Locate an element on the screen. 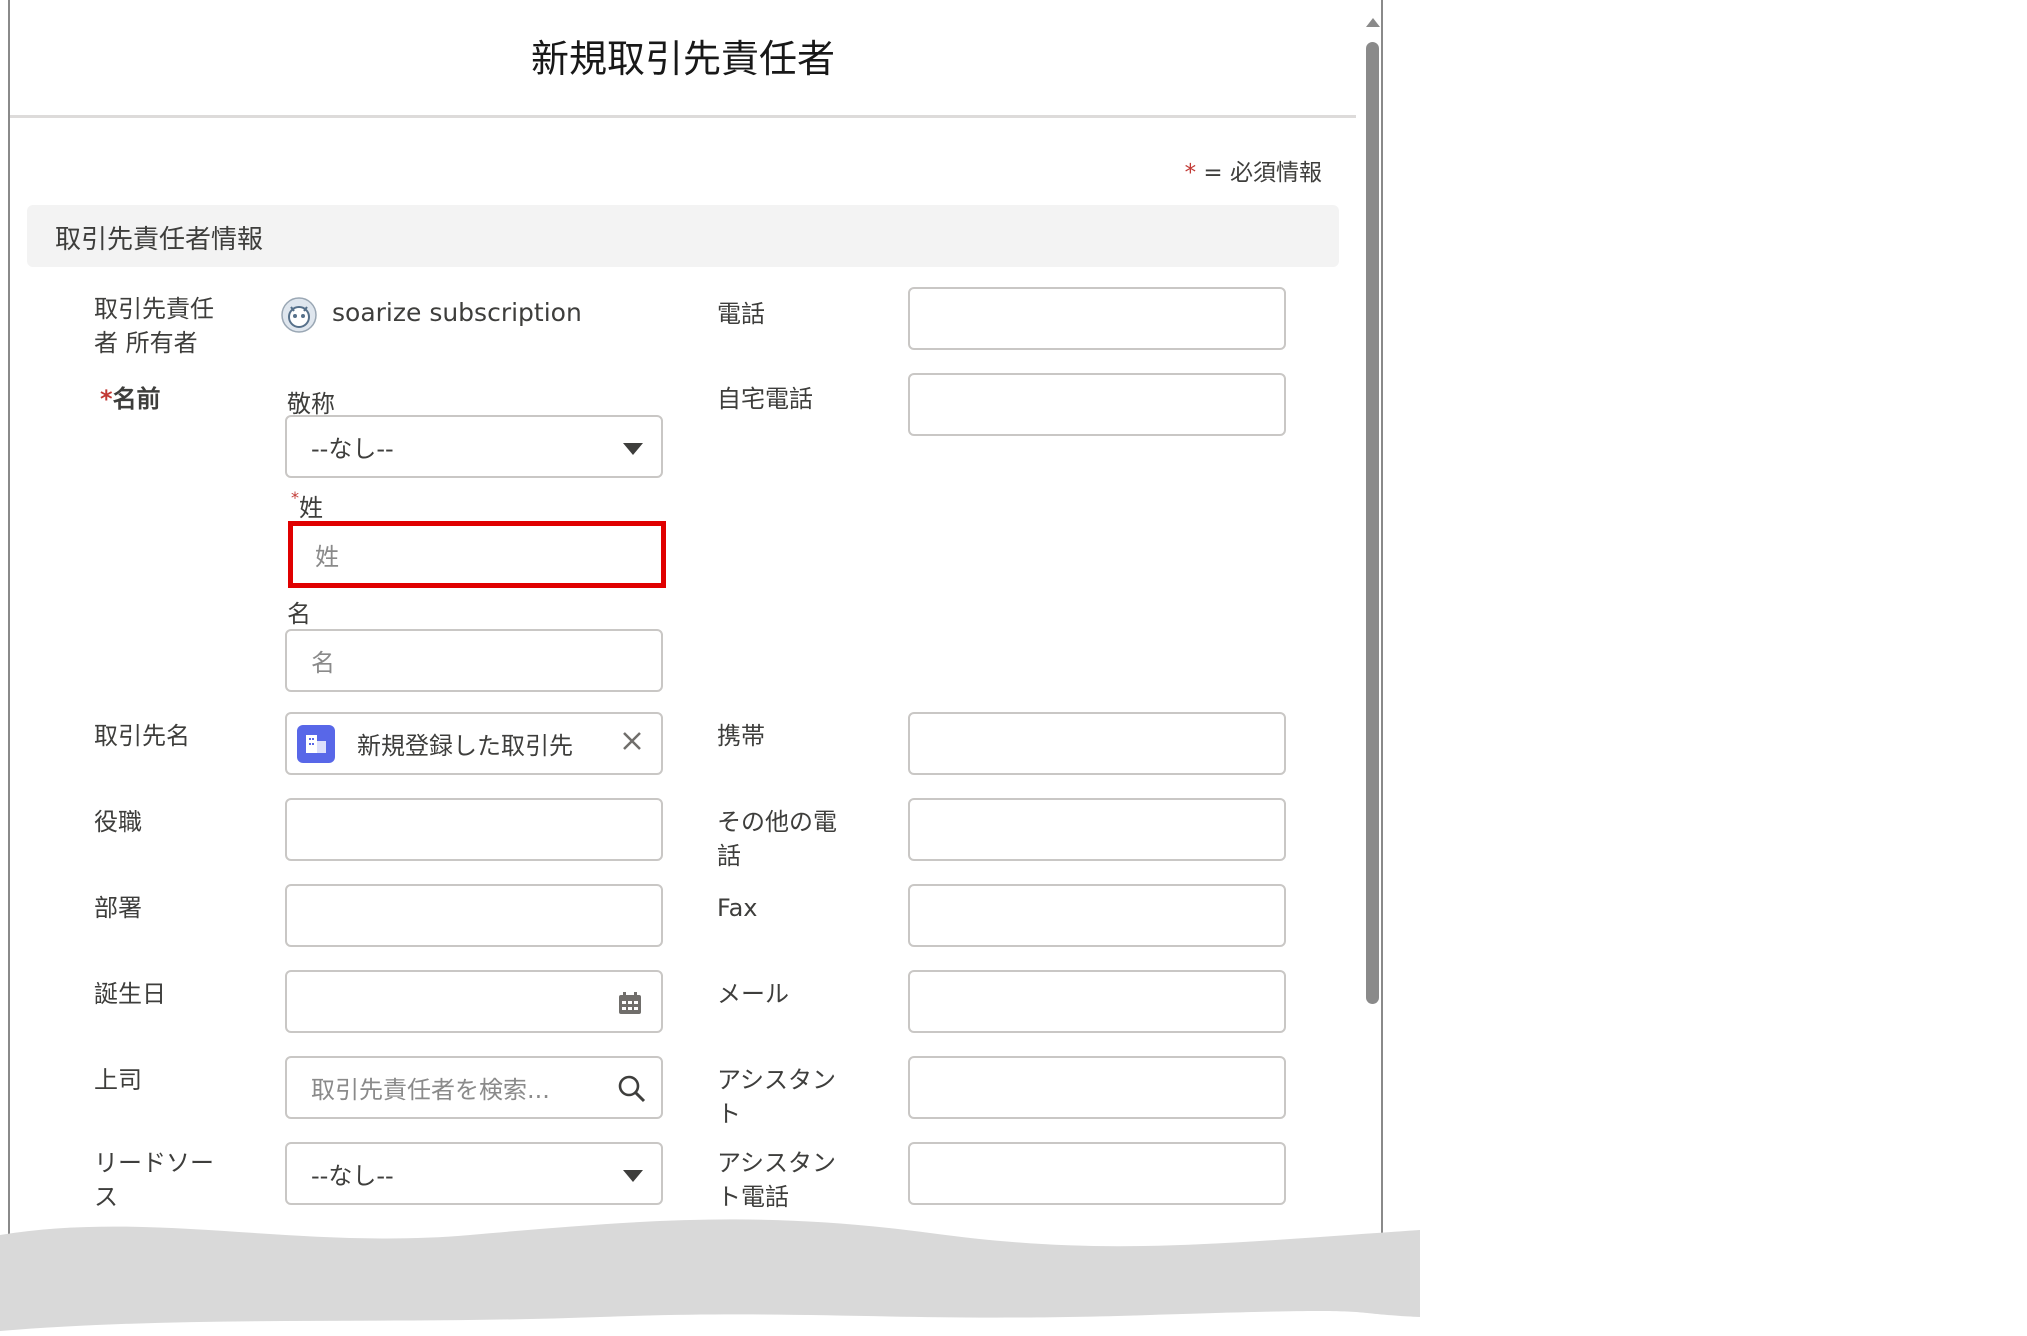 The height and width of the screenshot is (1336, 2027). last-name-required-star: * is located at coordinates (295, 497).